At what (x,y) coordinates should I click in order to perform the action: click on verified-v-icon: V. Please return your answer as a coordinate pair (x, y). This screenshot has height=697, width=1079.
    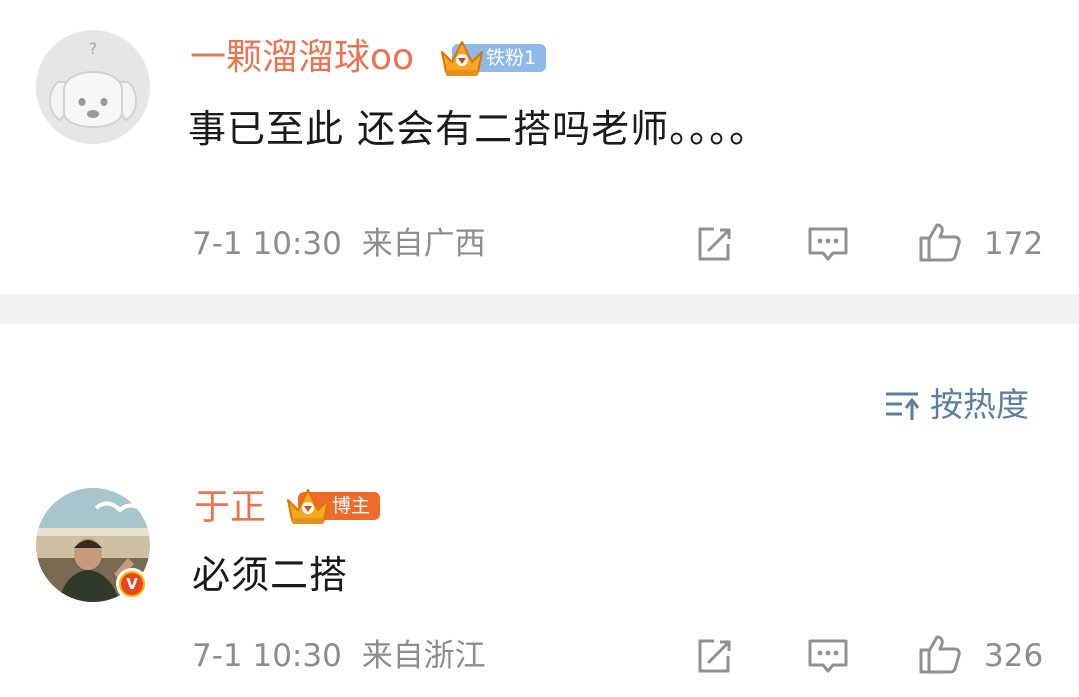
    Looking at the image, I should click on (132, 584).